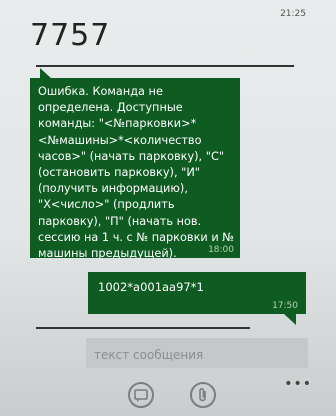  What do you see at coordinates (151, 287) in the screenshot?
I see `outgoing-message-text: 1002*a001aa97*1` at bounding box center [151, 287].